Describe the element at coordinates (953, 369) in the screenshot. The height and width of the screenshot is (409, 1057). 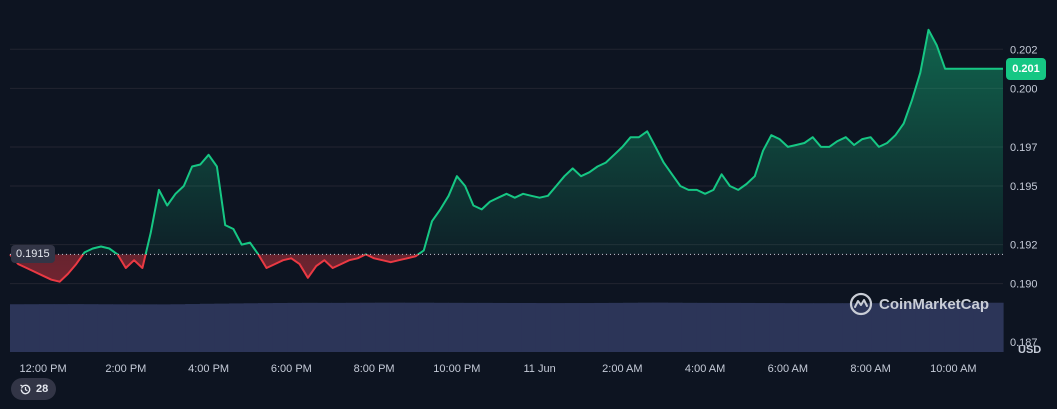
I see `x-tick-label: 10:00 AM` at that location.